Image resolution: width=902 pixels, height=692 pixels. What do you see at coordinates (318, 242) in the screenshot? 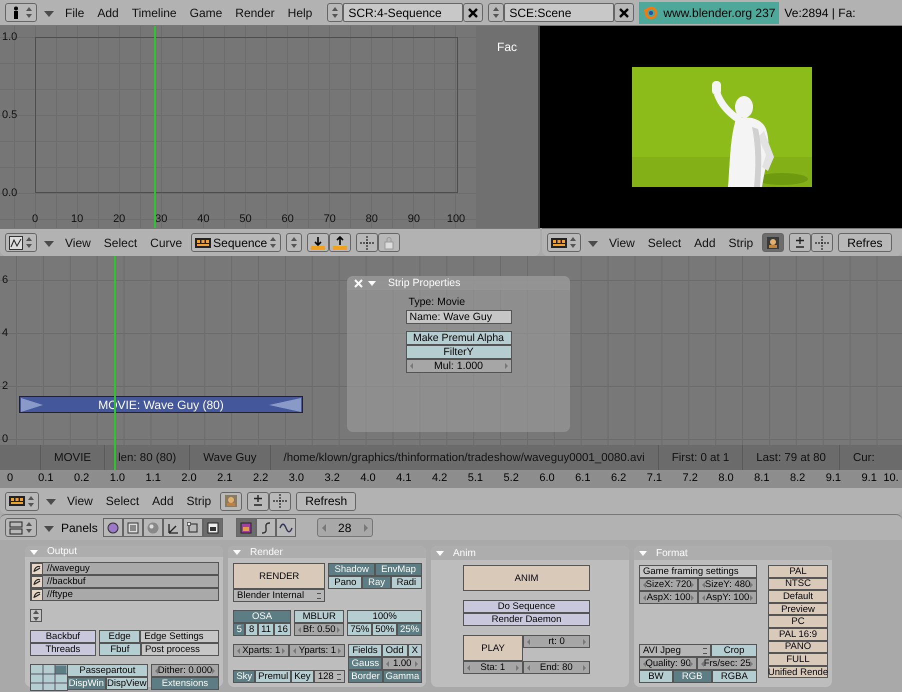
I see `key-down-button` at bounding box center [318, 242].